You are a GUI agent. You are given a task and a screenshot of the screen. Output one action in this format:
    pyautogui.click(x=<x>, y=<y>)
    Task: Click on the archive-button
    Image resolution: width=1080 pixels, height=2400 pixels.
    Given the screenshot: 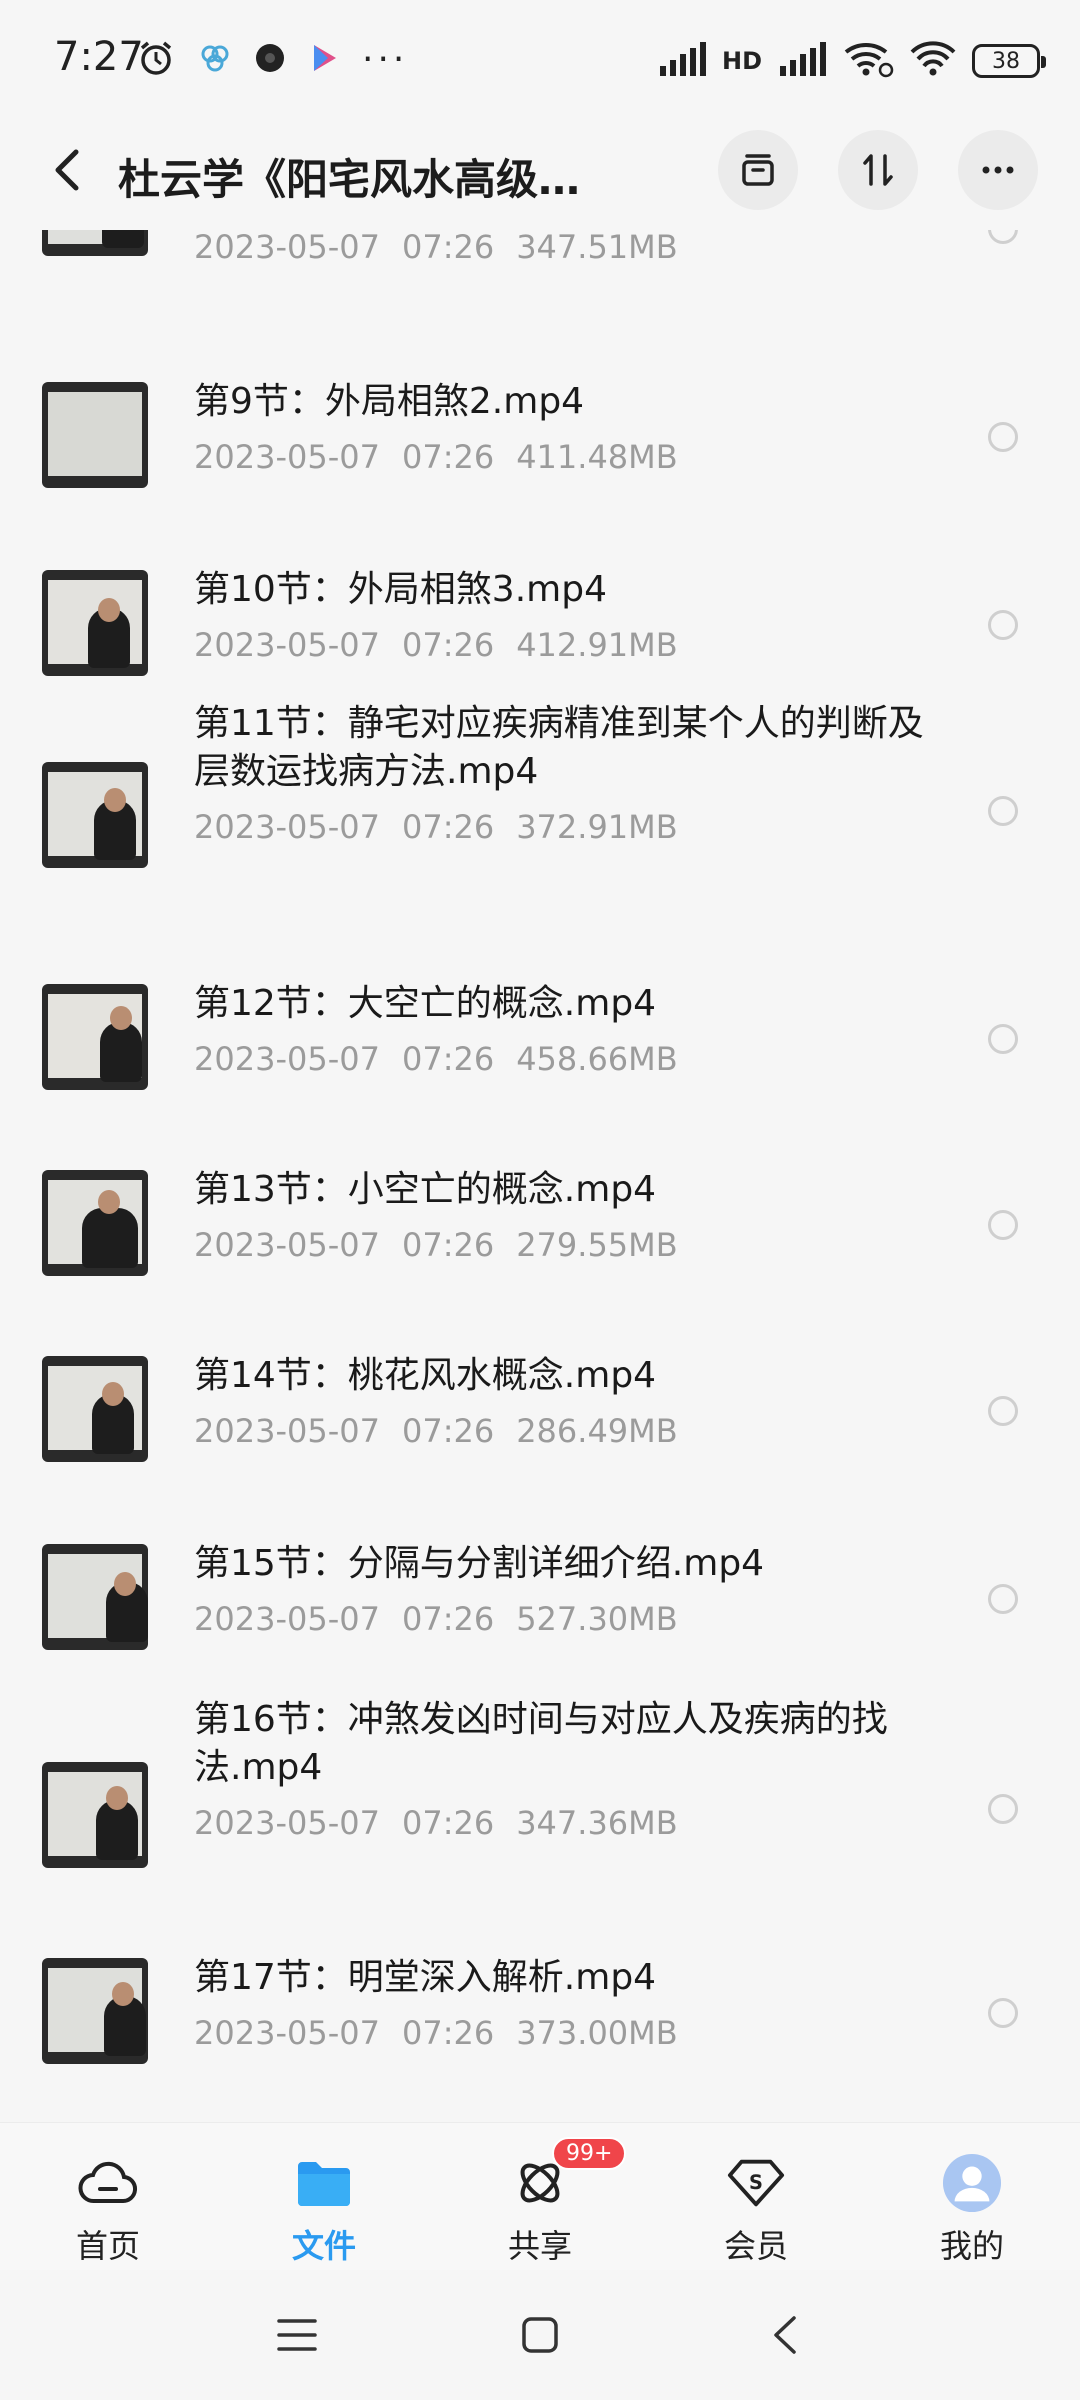 What is the action you would take?
    pyautogui.click(x=758, y=170)
    